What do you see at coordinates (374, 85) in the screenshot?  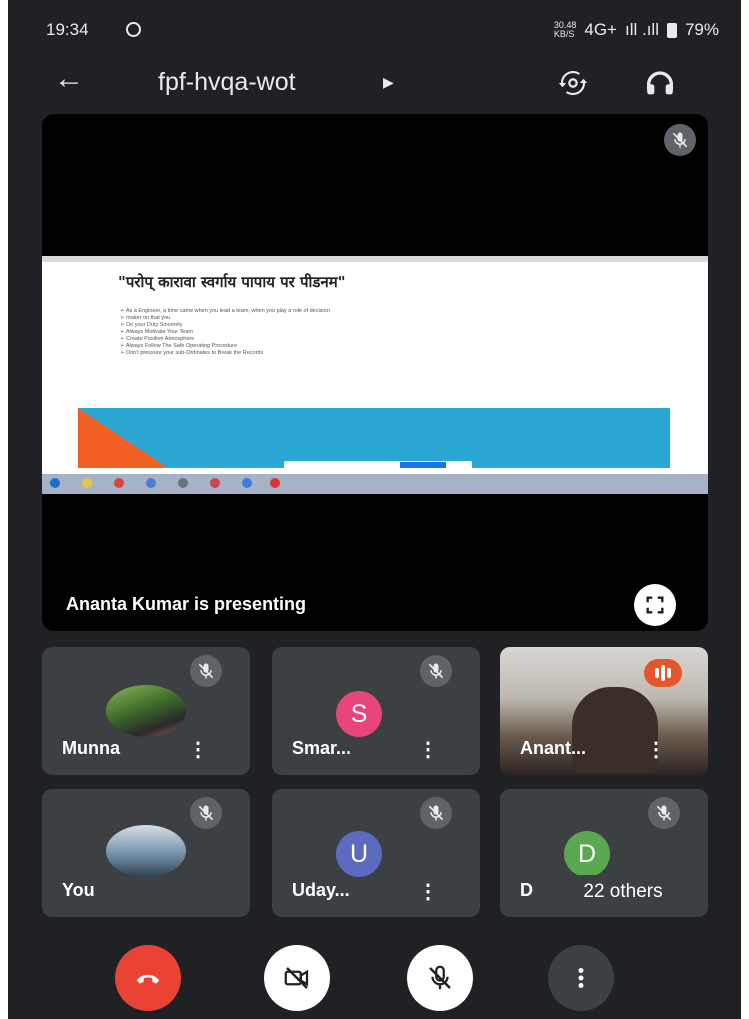 I see `meeting-top-bar: ← fpf-hvqa-wot ▶` at bounding box center [374, 85].